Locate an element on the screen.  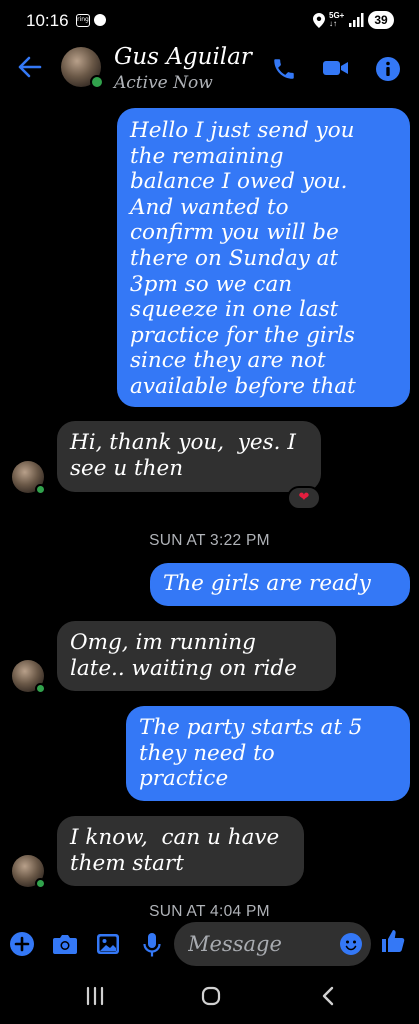
back-arrow-icon is located at coordinates (30, 67).